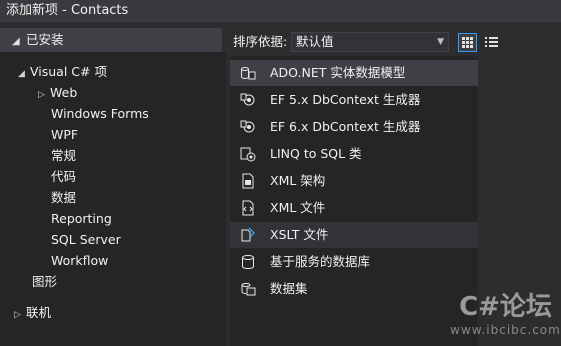 Image resolution: width=561 pixels, height=346 pixels. What do you see at coordinates (354, 289) in the screenshot?
I see `list-item-dataset: 数据集` at bounding box center [354, 289].